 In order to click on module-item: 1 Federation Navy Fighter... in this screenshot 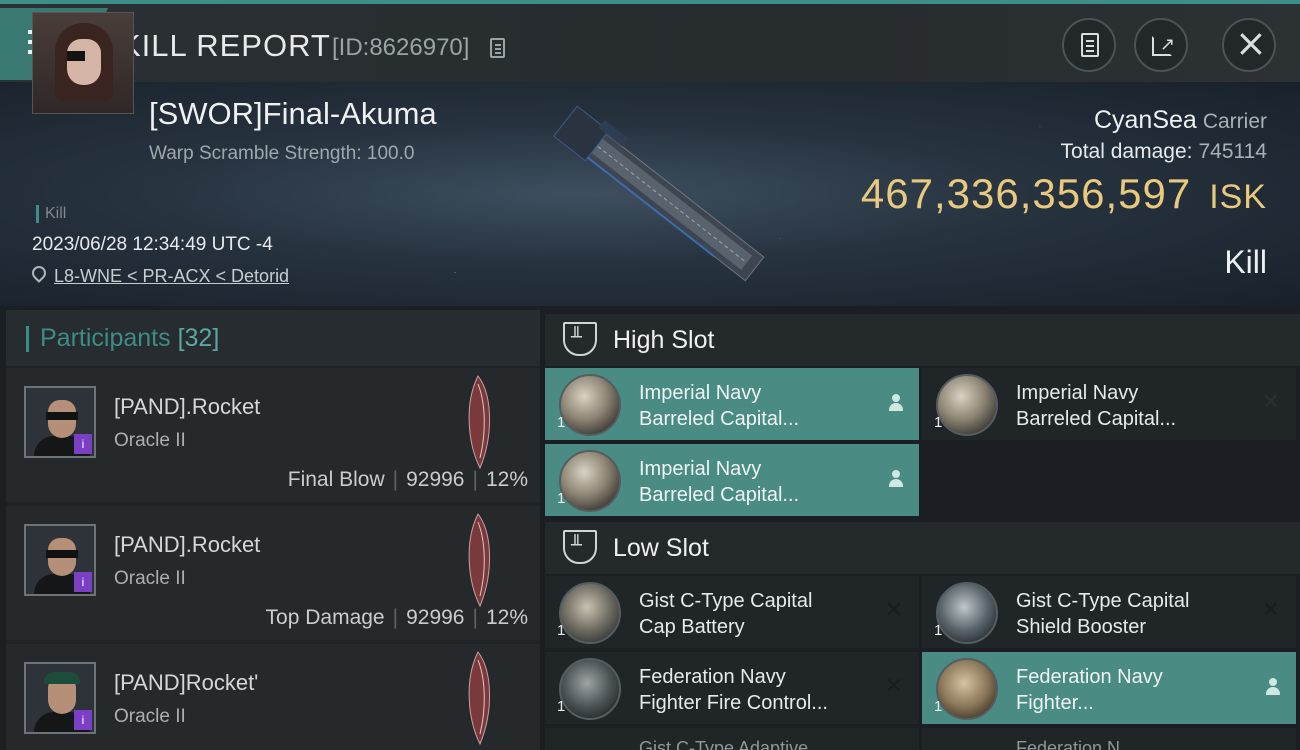, I will do `click(1109, 688)`.